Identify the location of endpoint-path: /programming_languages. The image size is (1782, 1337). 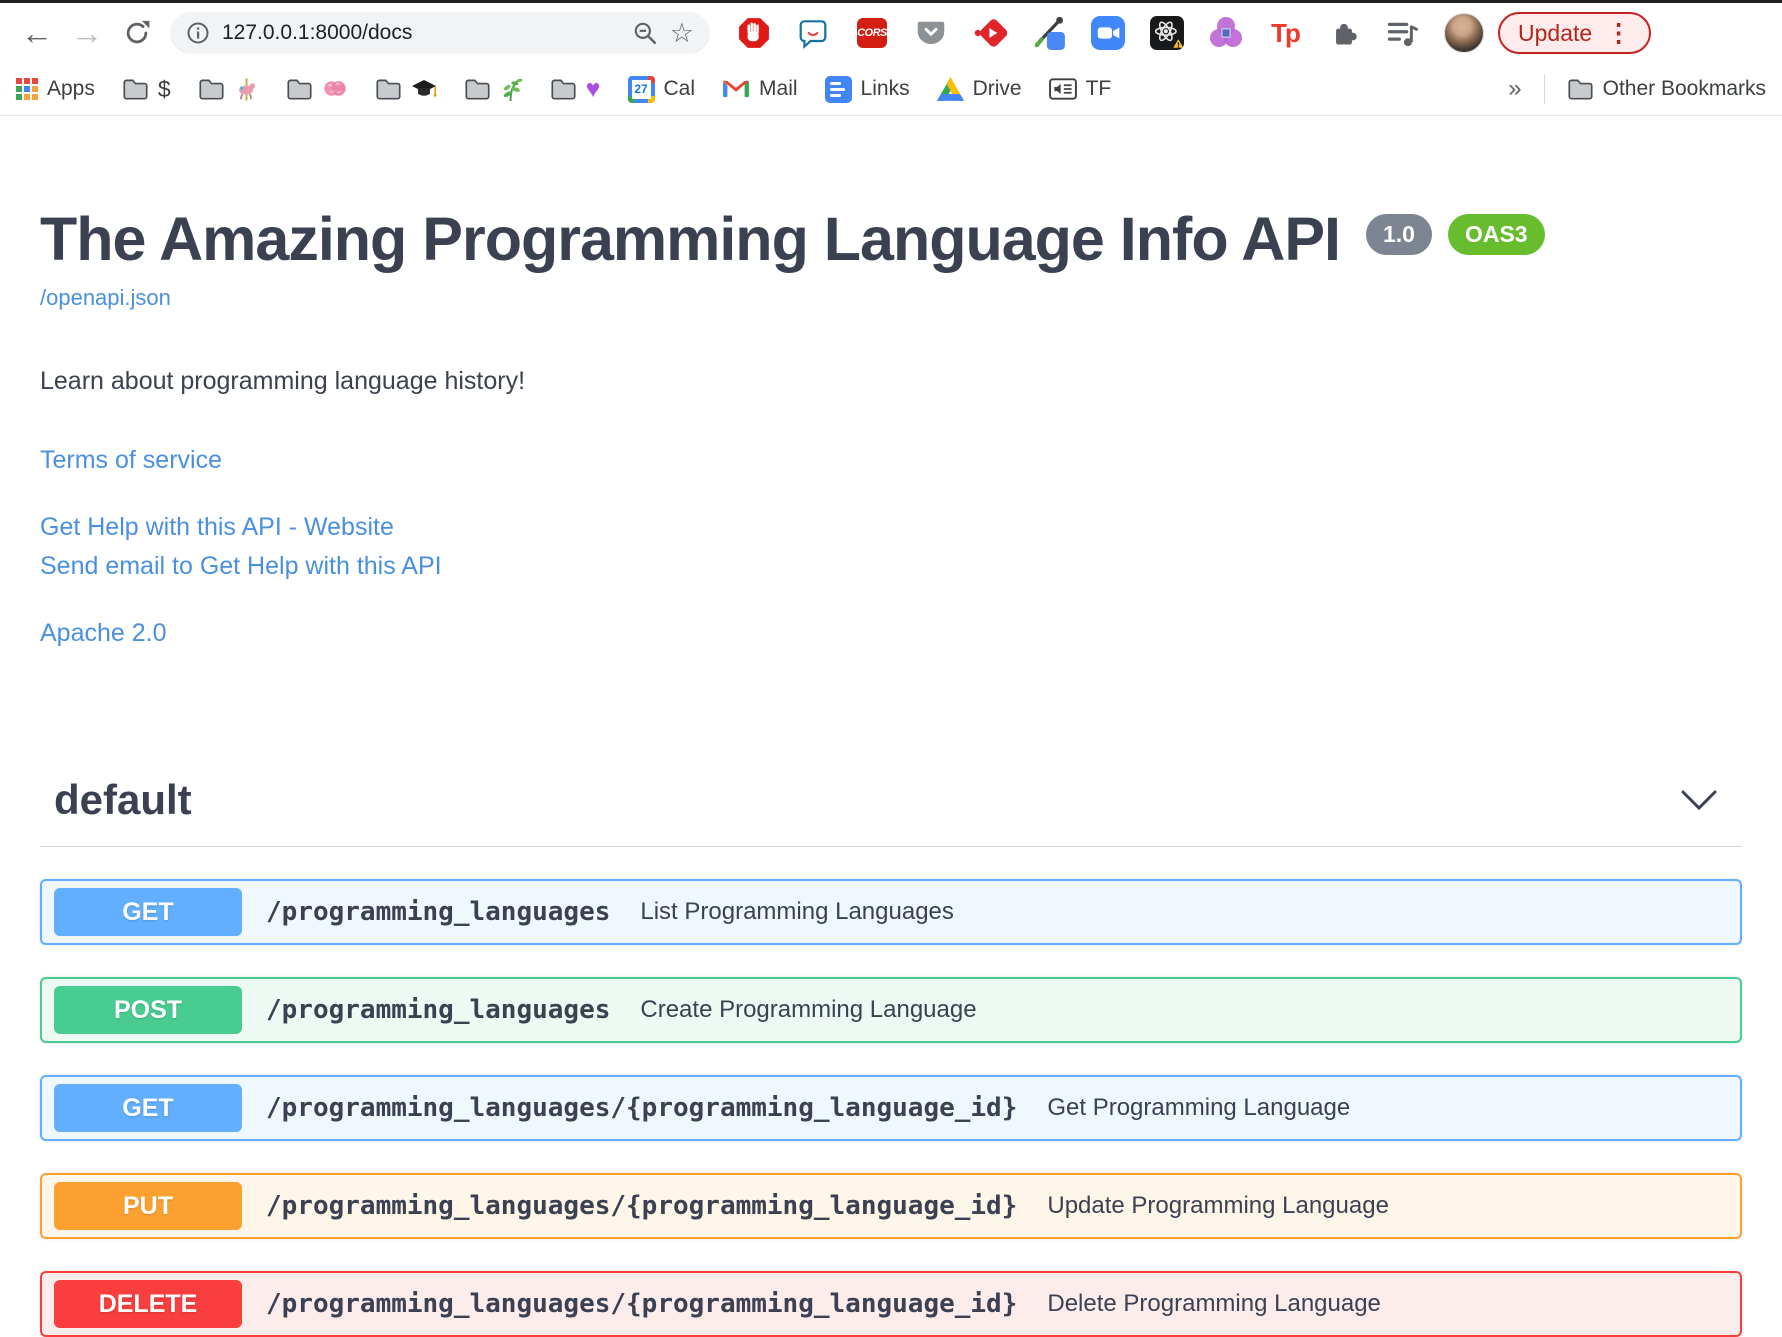
(438, 1010).